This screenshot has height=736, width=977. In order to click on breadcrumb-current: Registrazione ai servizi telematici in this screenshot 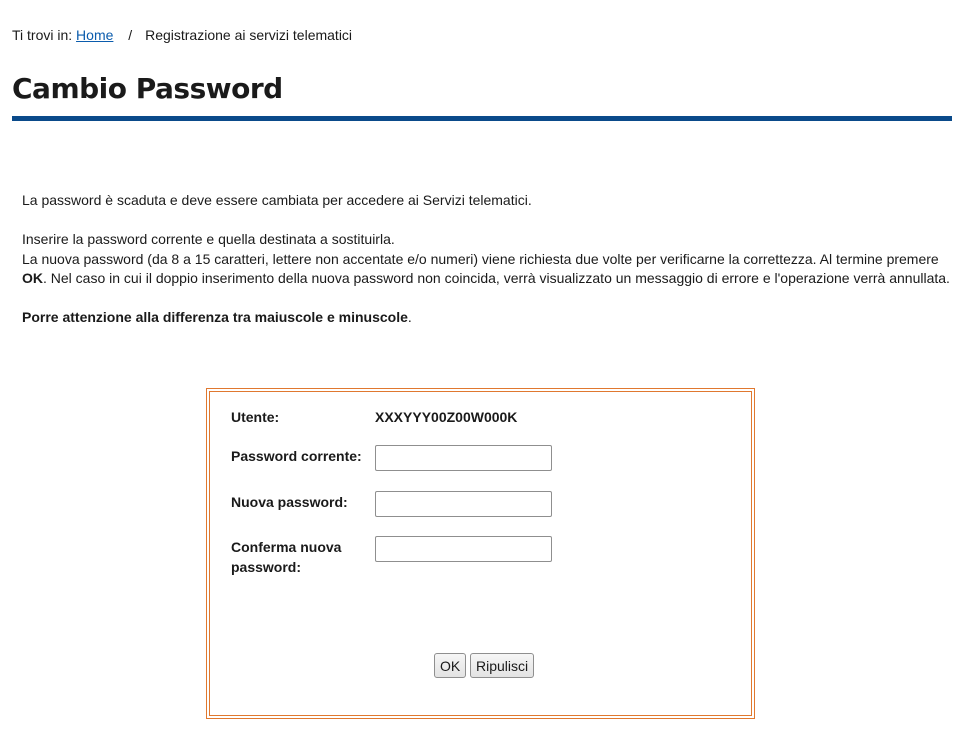, I will do `click(249, 35)`.